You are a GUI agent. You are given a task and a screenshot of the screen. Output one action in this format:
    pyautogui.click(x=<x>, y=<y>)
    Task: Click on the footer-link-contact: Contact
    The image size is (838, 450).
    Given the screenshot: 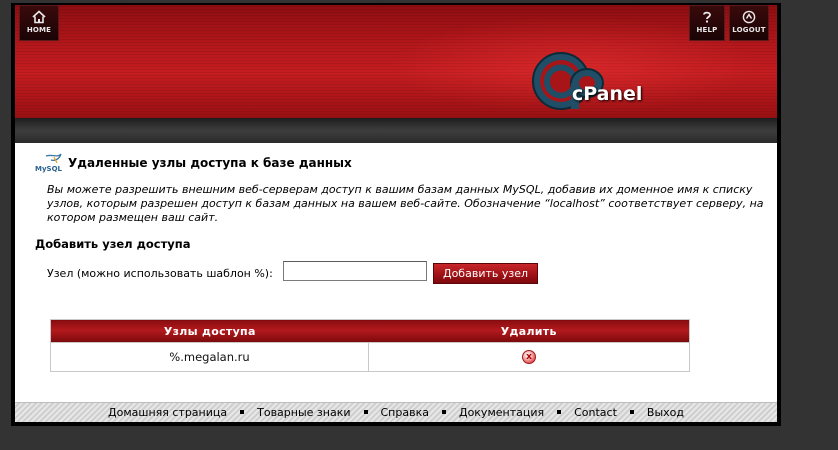 What is the action you would take?
    pyautogui.click(x=595, y=412)
    